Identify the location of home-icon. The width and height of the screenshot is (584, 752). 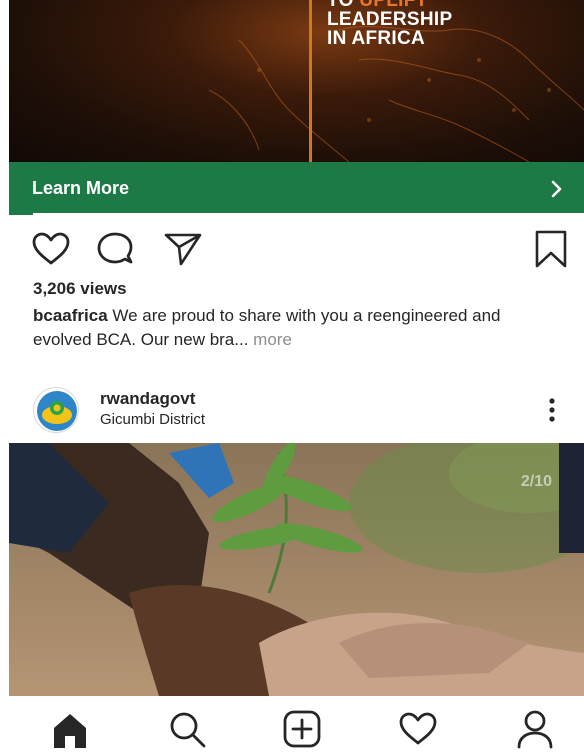
(70, 730).